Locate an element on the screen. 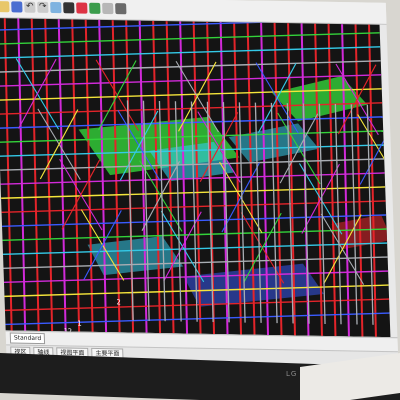 The image size is (400, 400). grid-label: 1 is located at coordinates (79, 323).